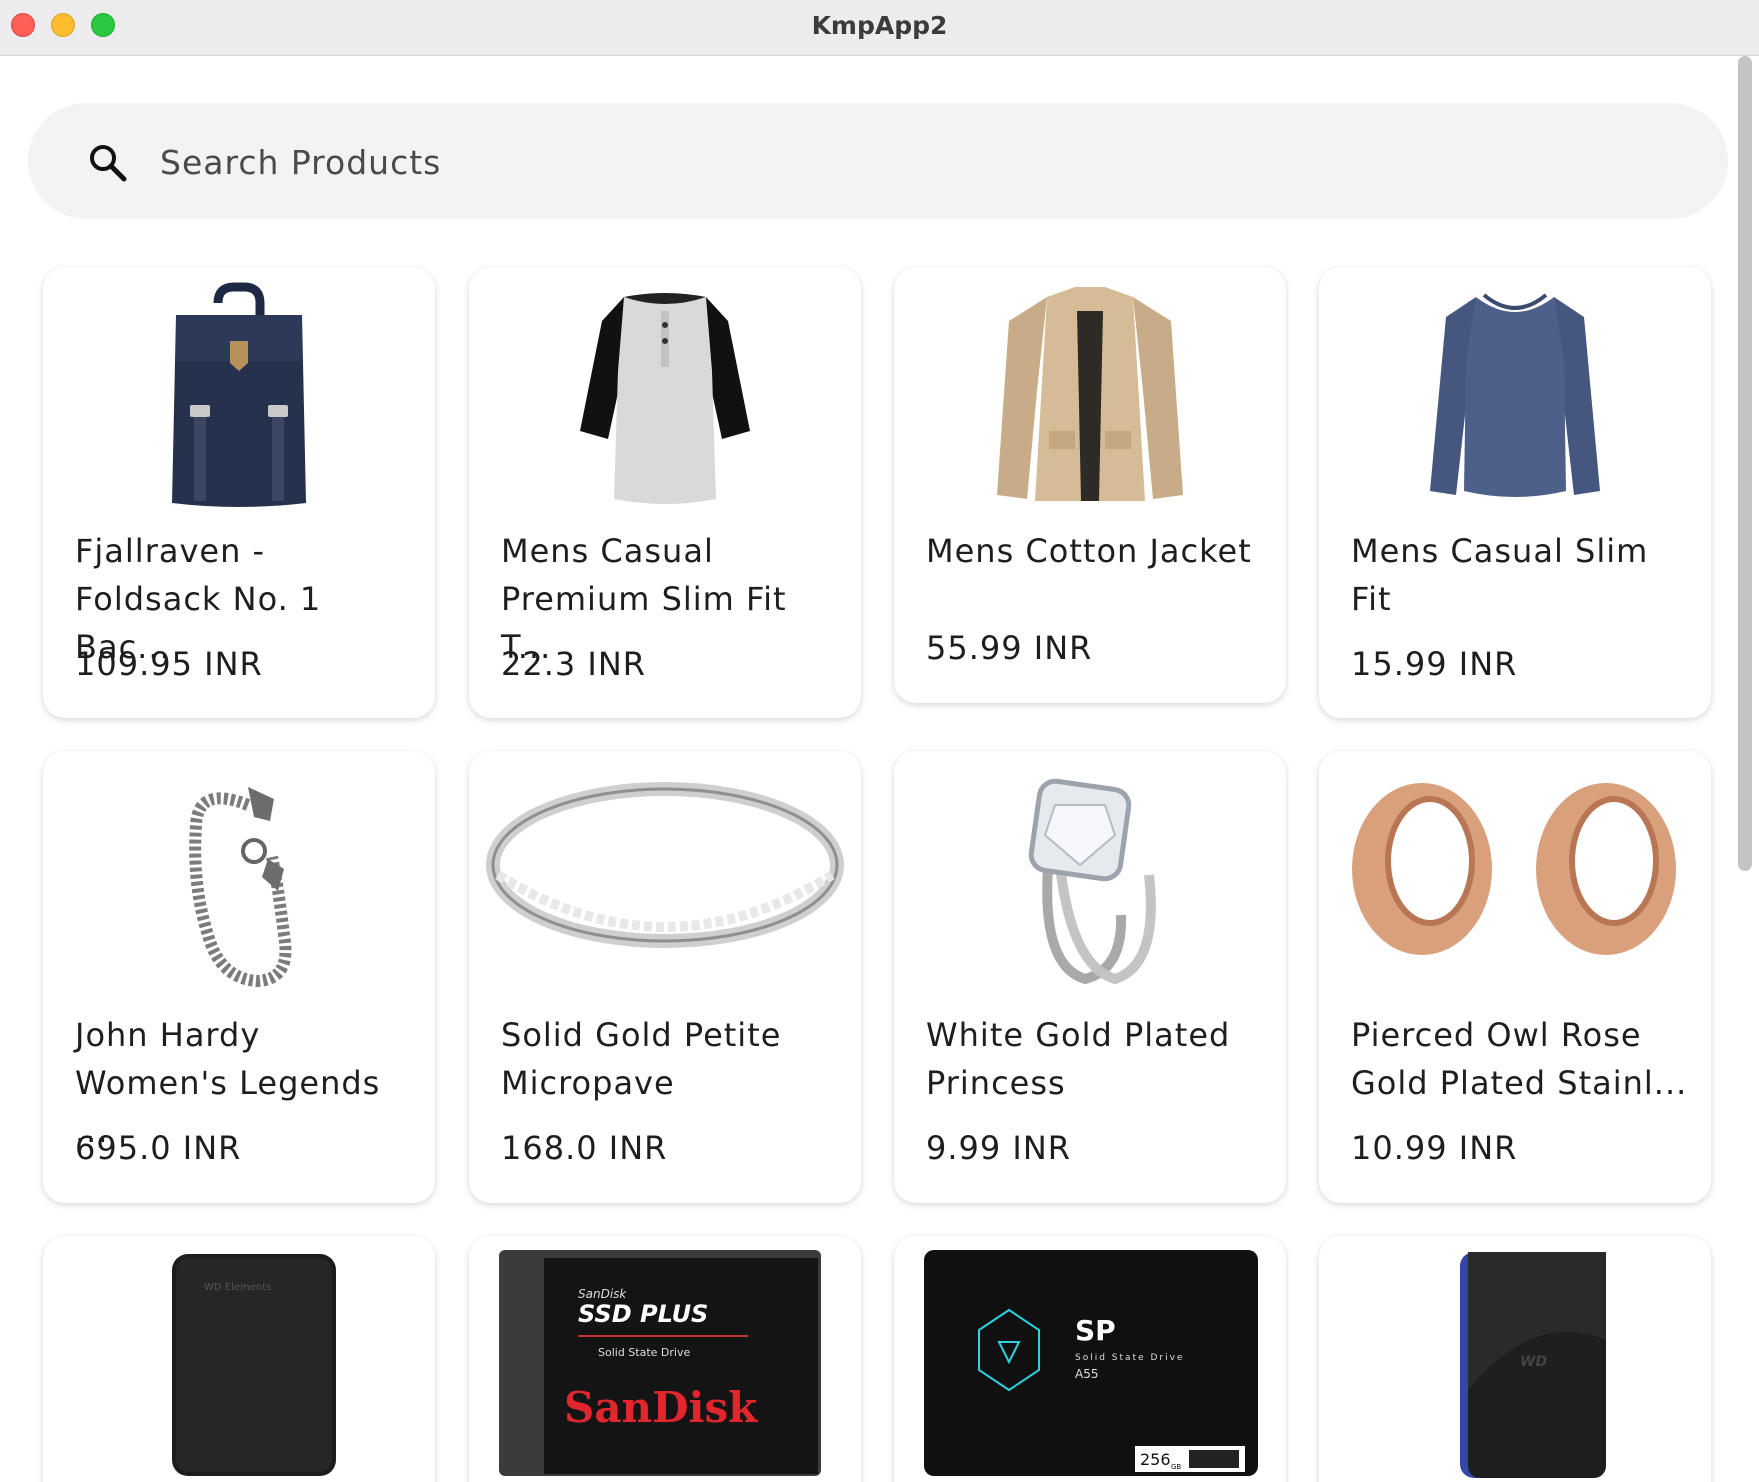 The image size is (1759, 1482). Describe the element at coordinates (169, 664) in the screenshot. I see `product-price: 109.95 INR` at that location.